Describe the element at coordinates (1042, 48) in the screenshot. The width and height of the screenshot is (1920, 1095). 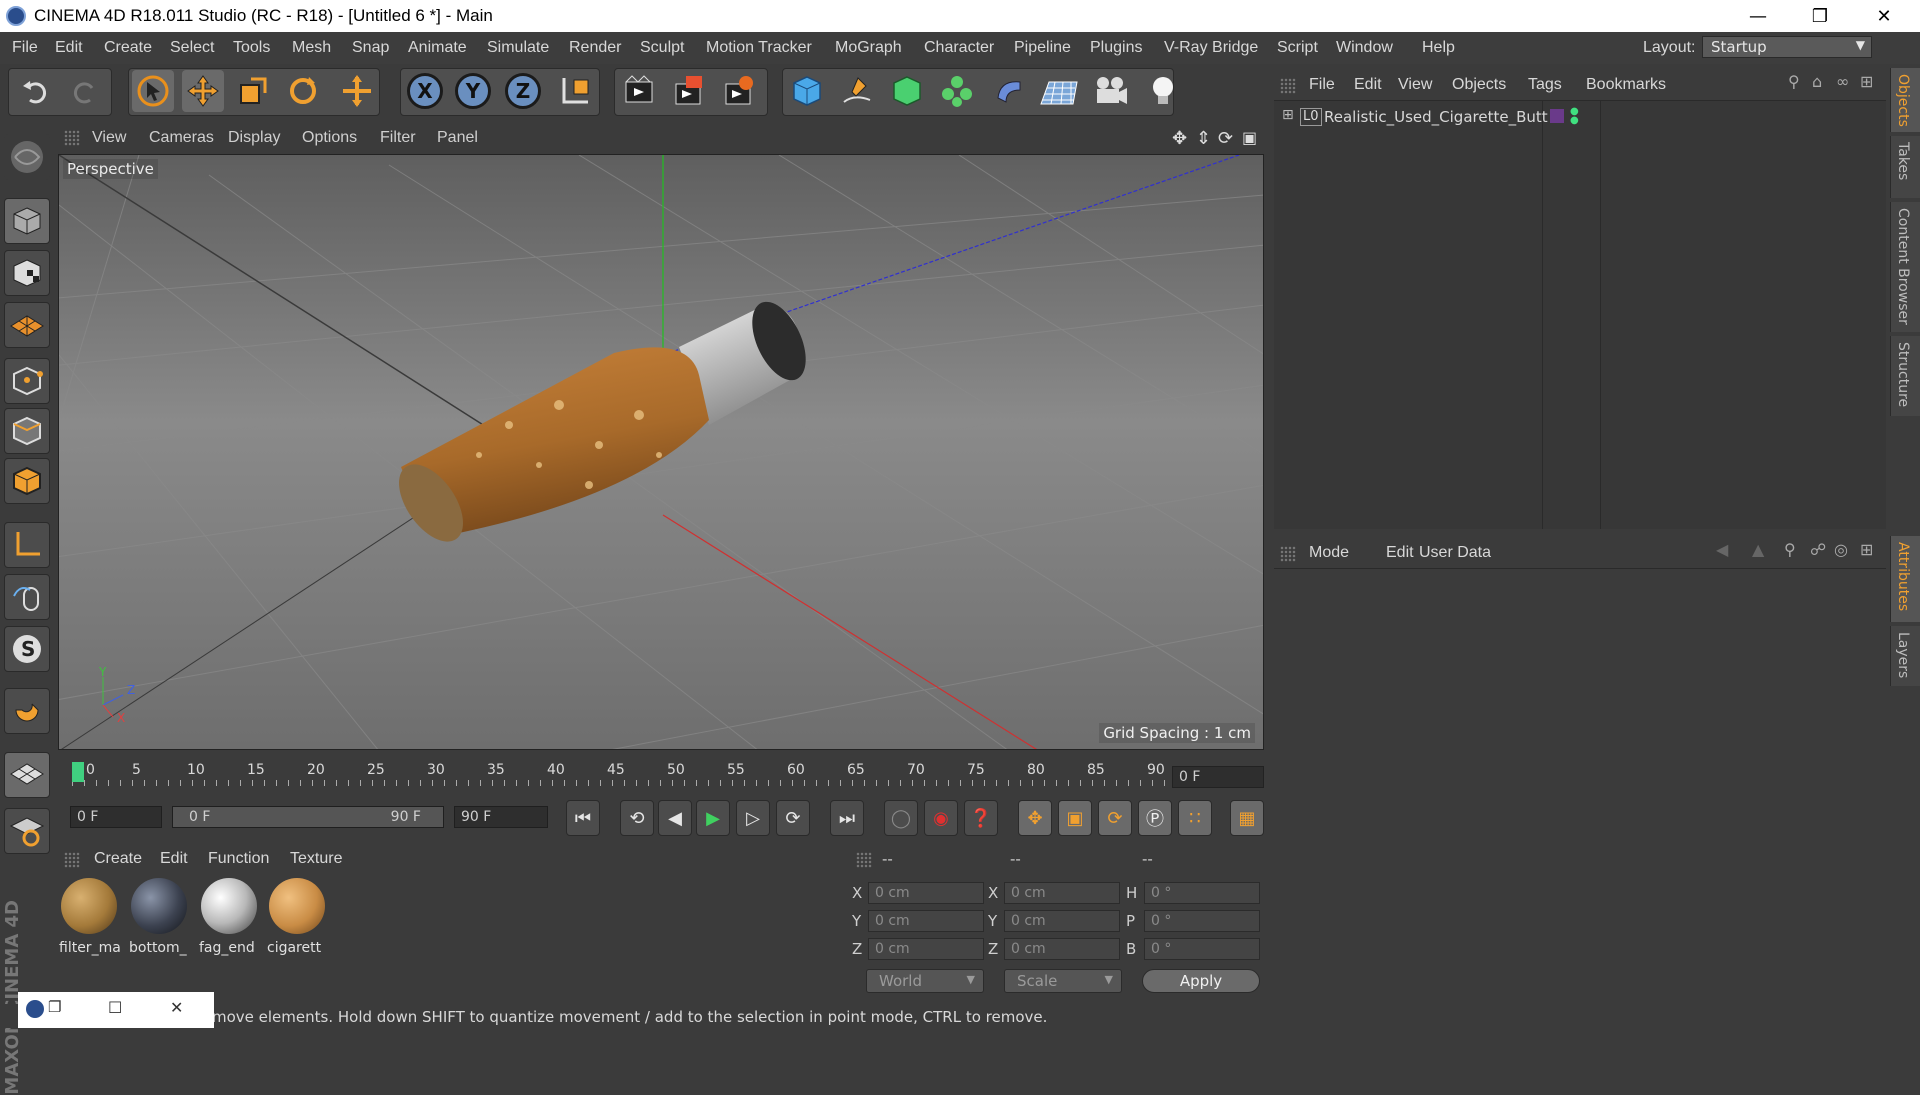
I see `menu-pipeline: Pipeline` at that location.